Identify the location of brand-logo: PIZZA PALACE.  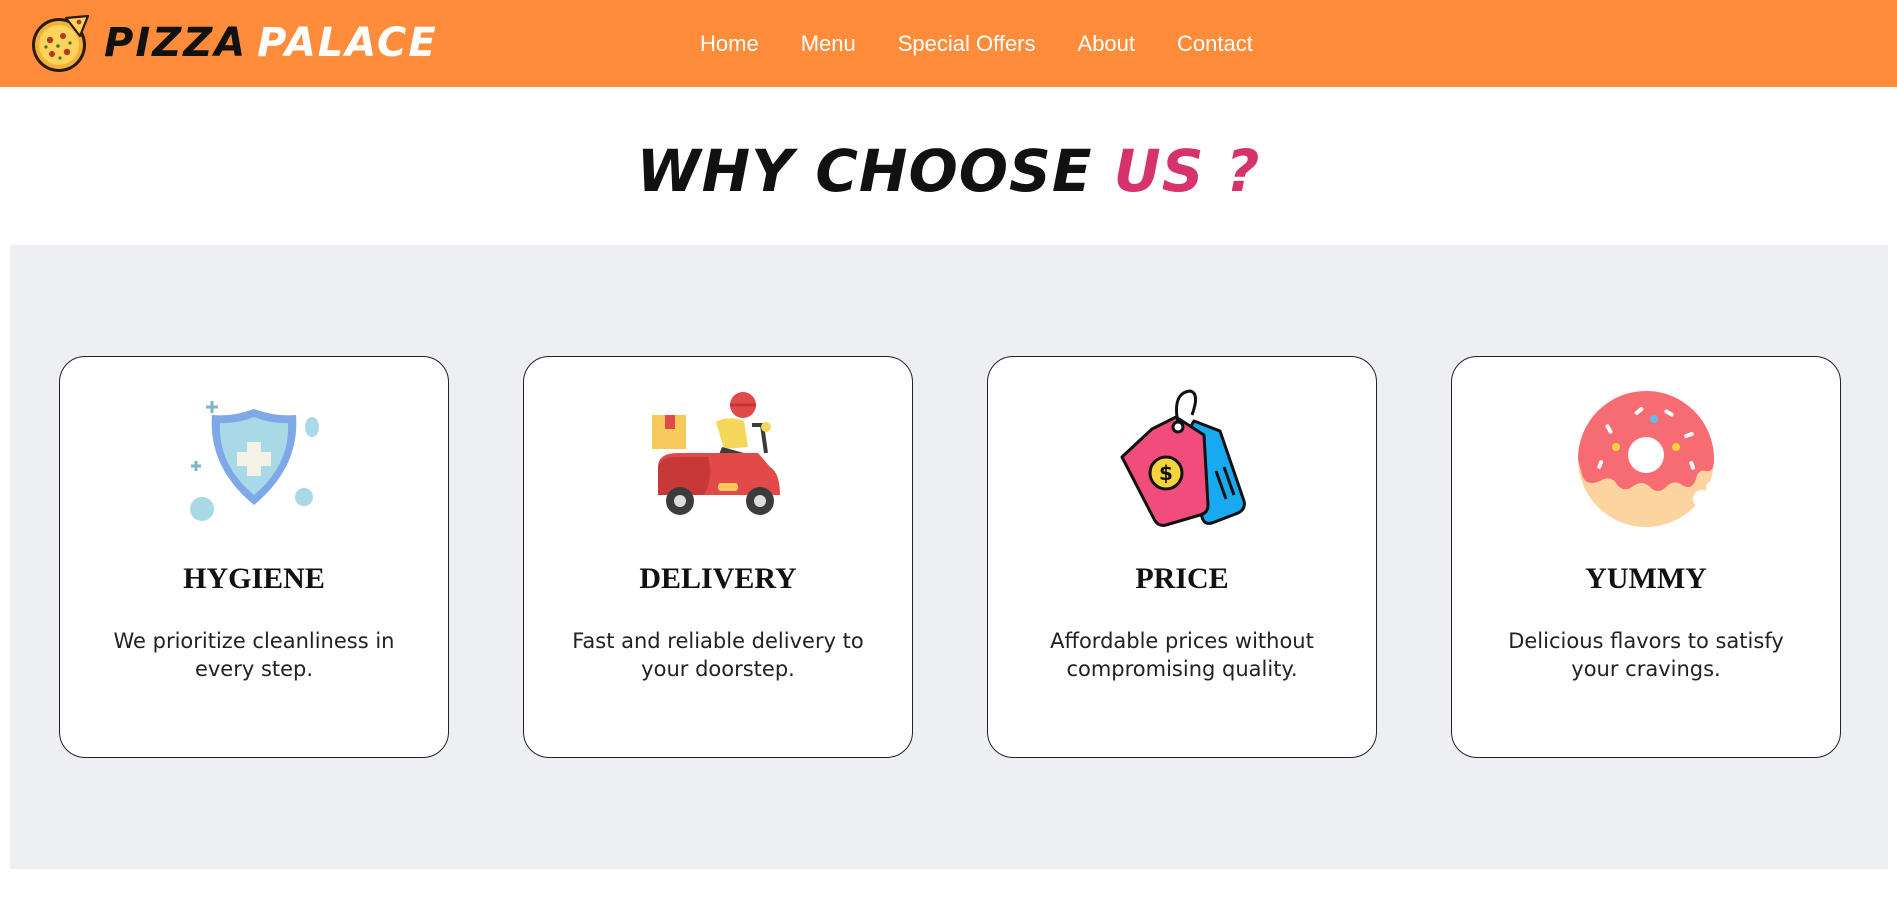
(234, 43).